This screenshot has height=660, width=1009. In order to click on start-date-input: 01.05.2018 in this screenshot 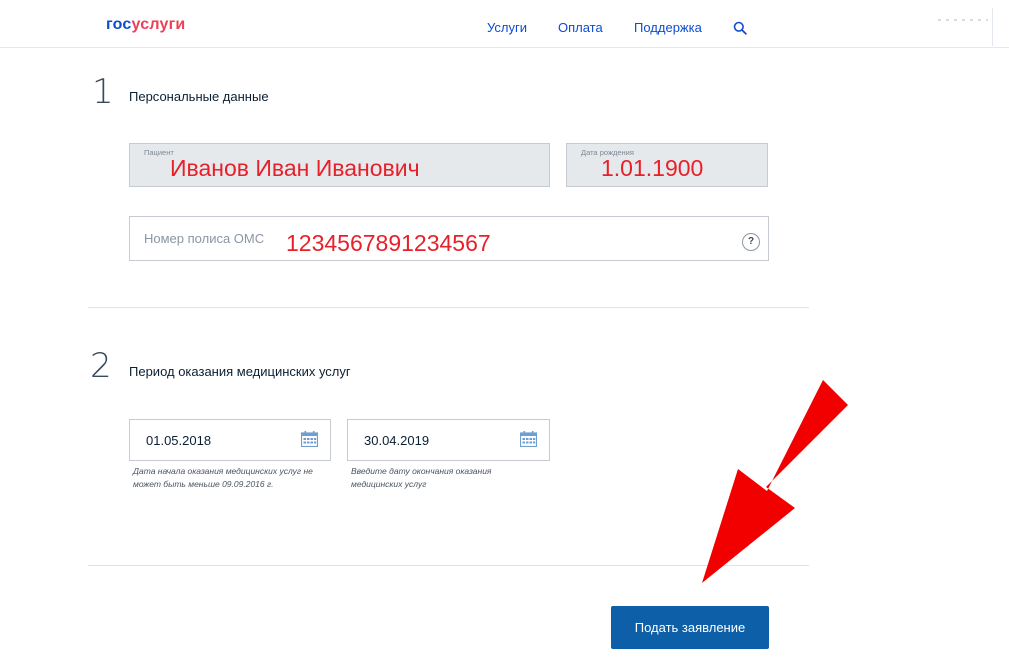, I will do `click(230, 440)`.